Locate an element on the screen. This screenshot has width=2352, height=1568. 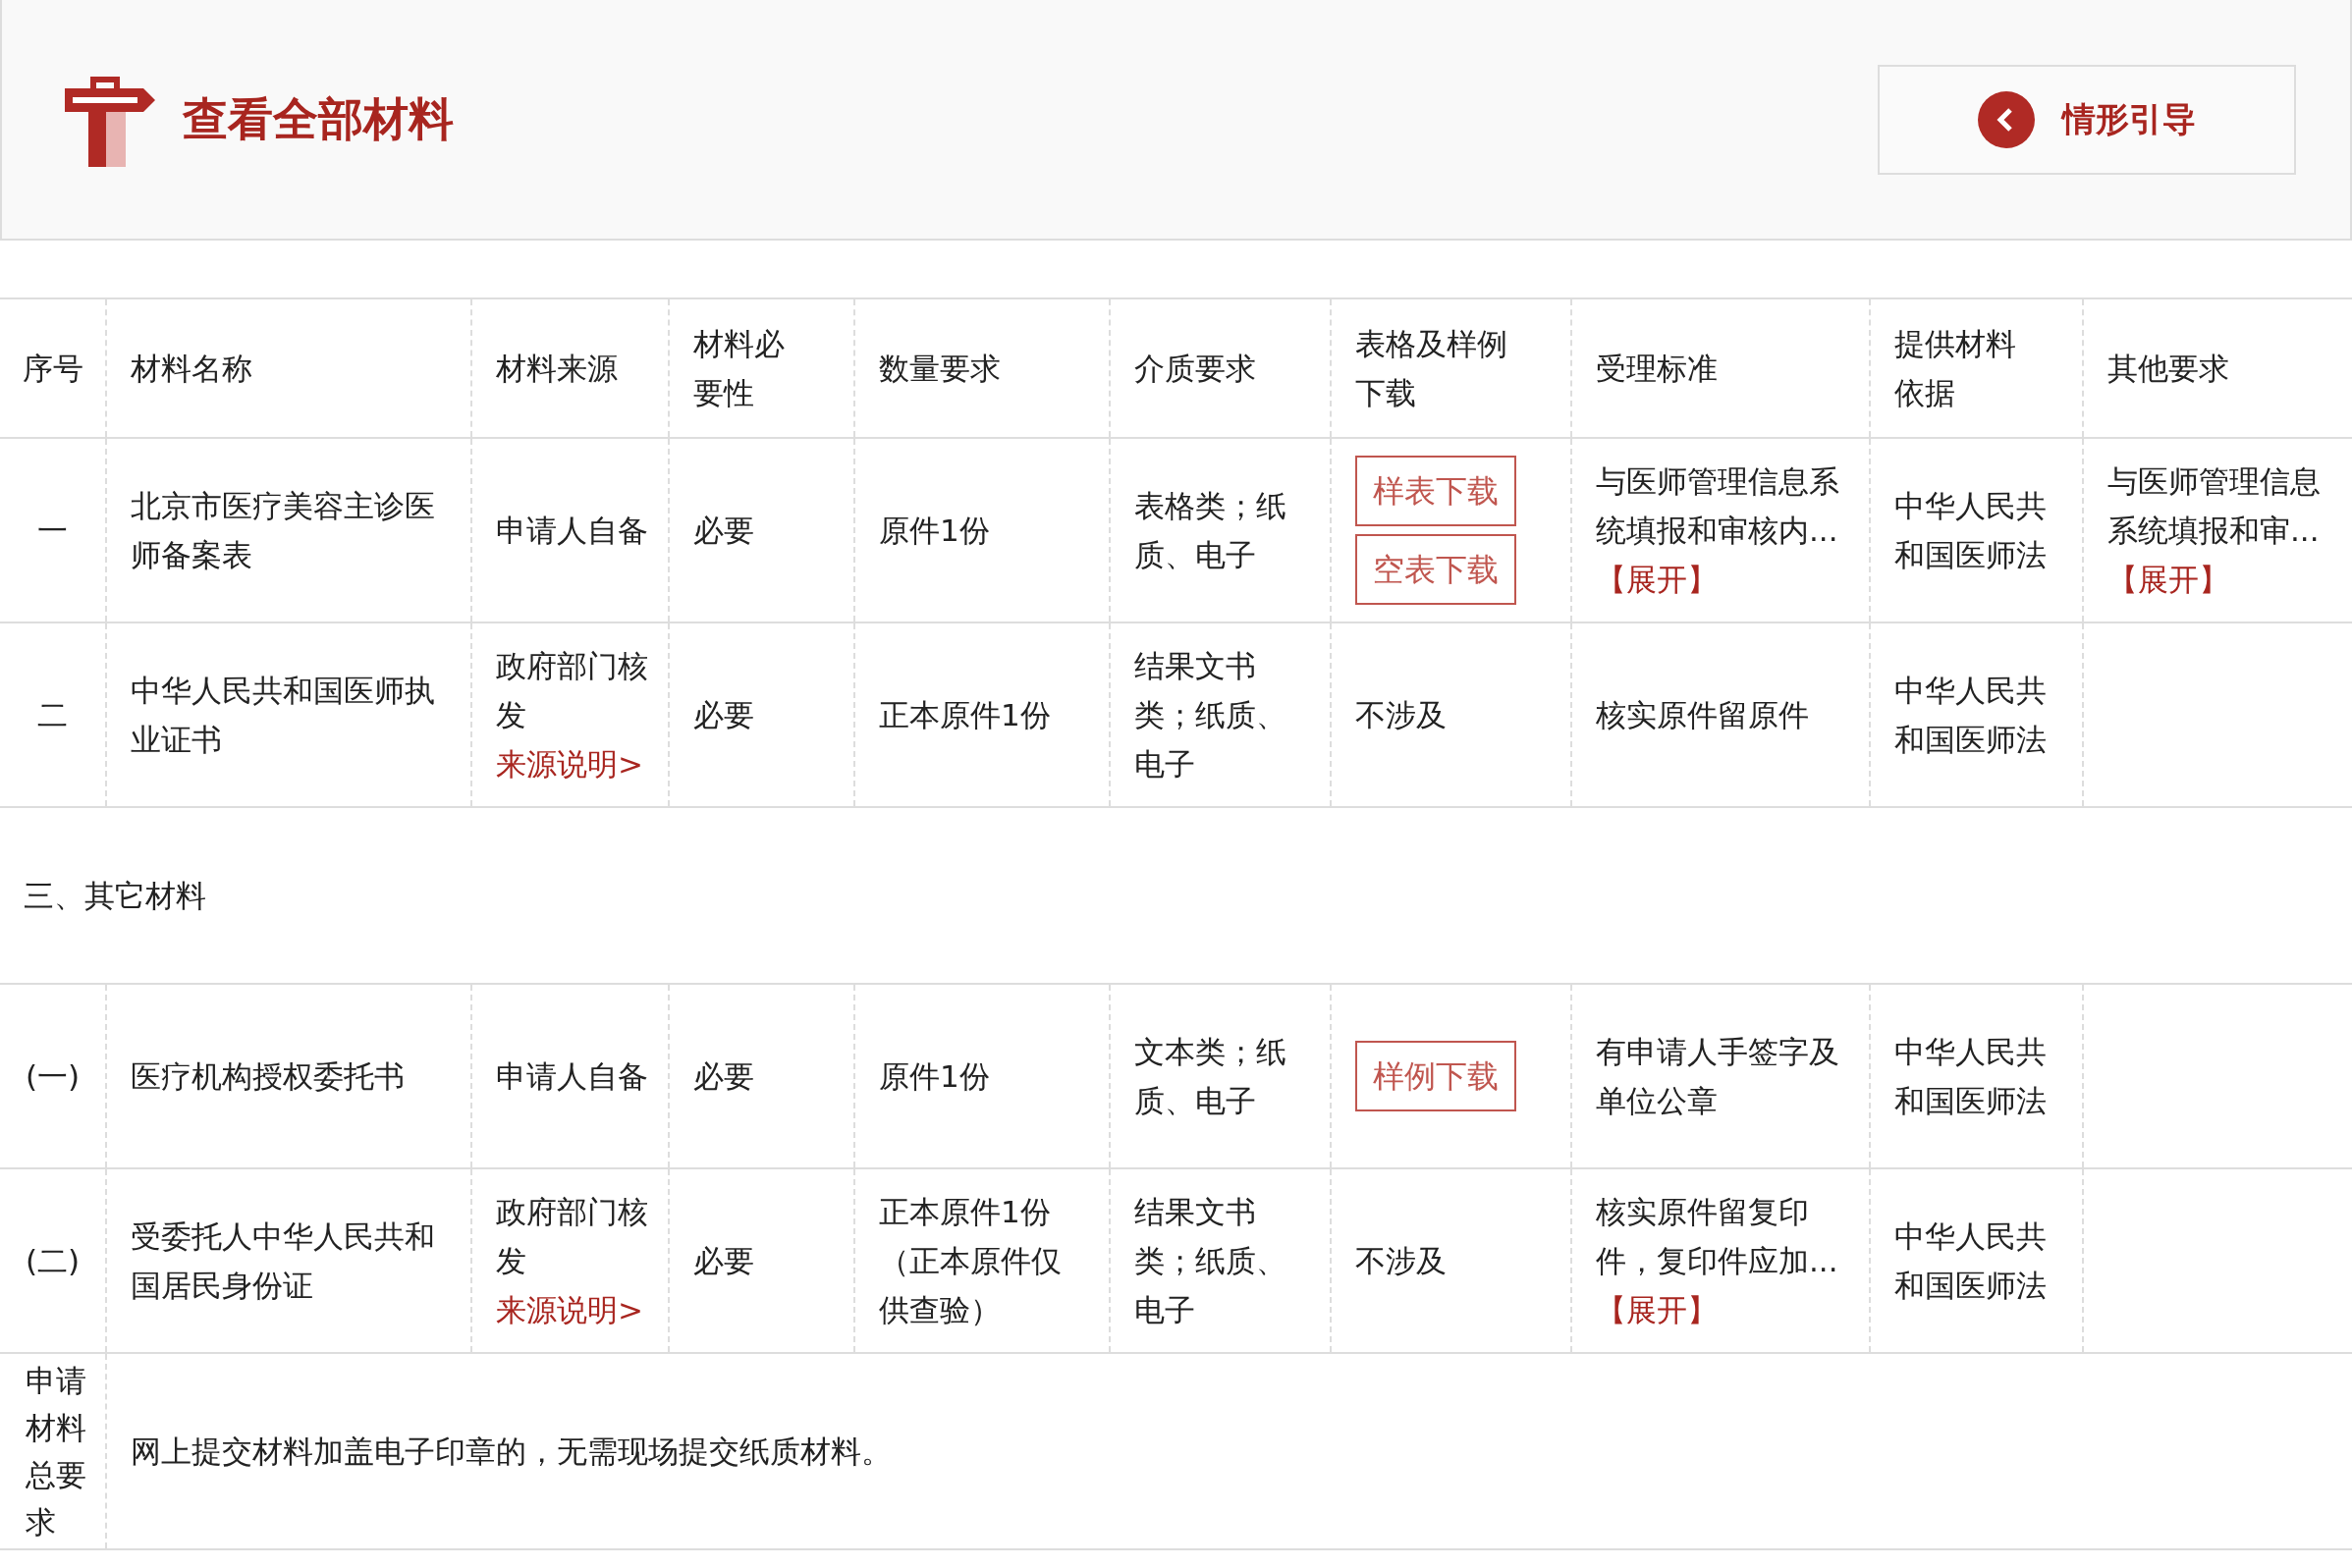
material-name: 中华人民共和国医师执业证书 is located at coordinates (283, 715).